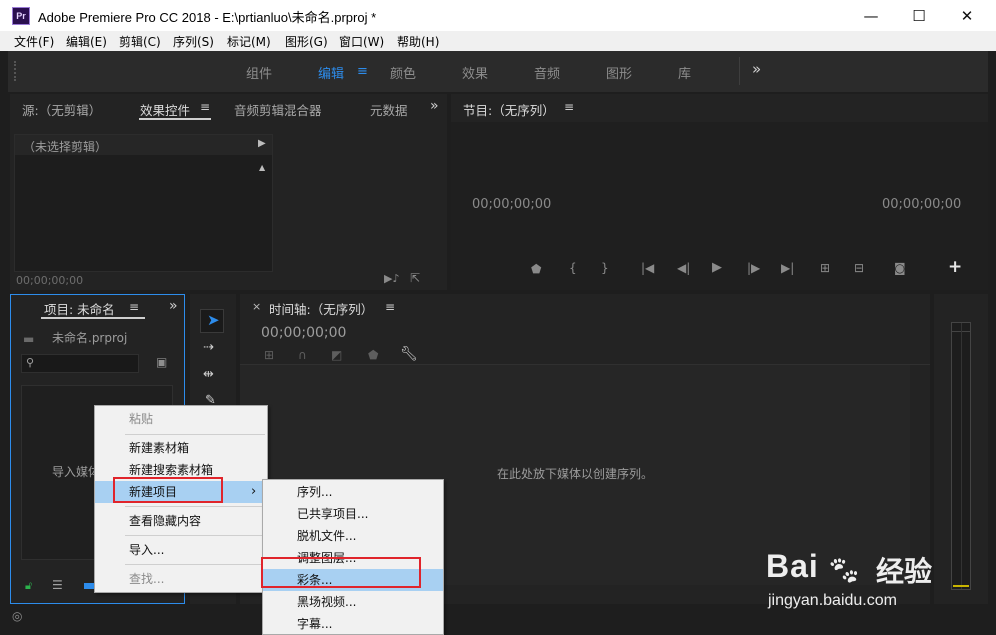  I want to click on tab-project: 项目: 未命名, so click(79, 308).